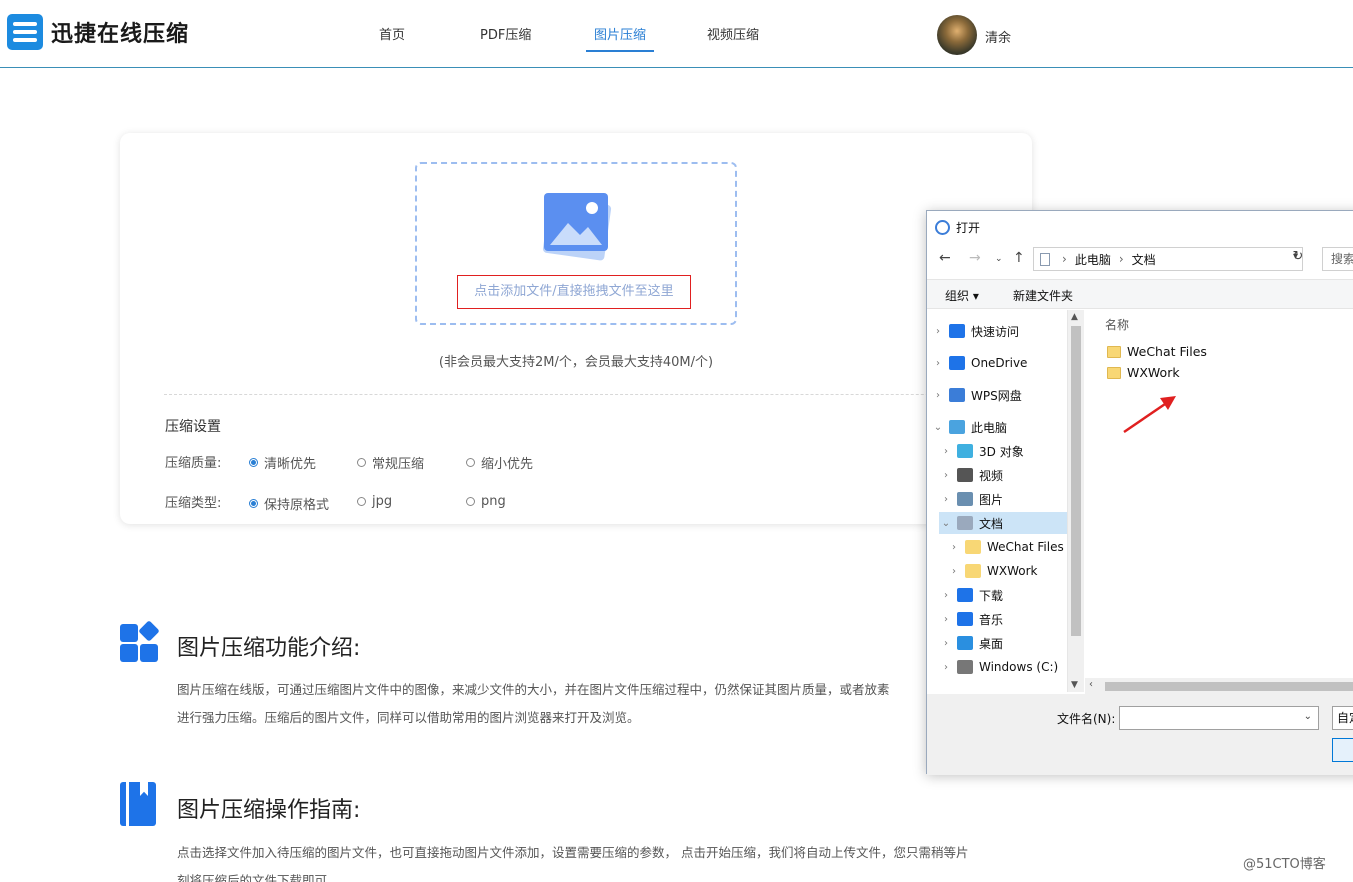 The width and height of the screenshot is (1353, 882). Describe the element at coordinates (971, 499) in the screenshot. I see `tree-item: › 图片` at that location.